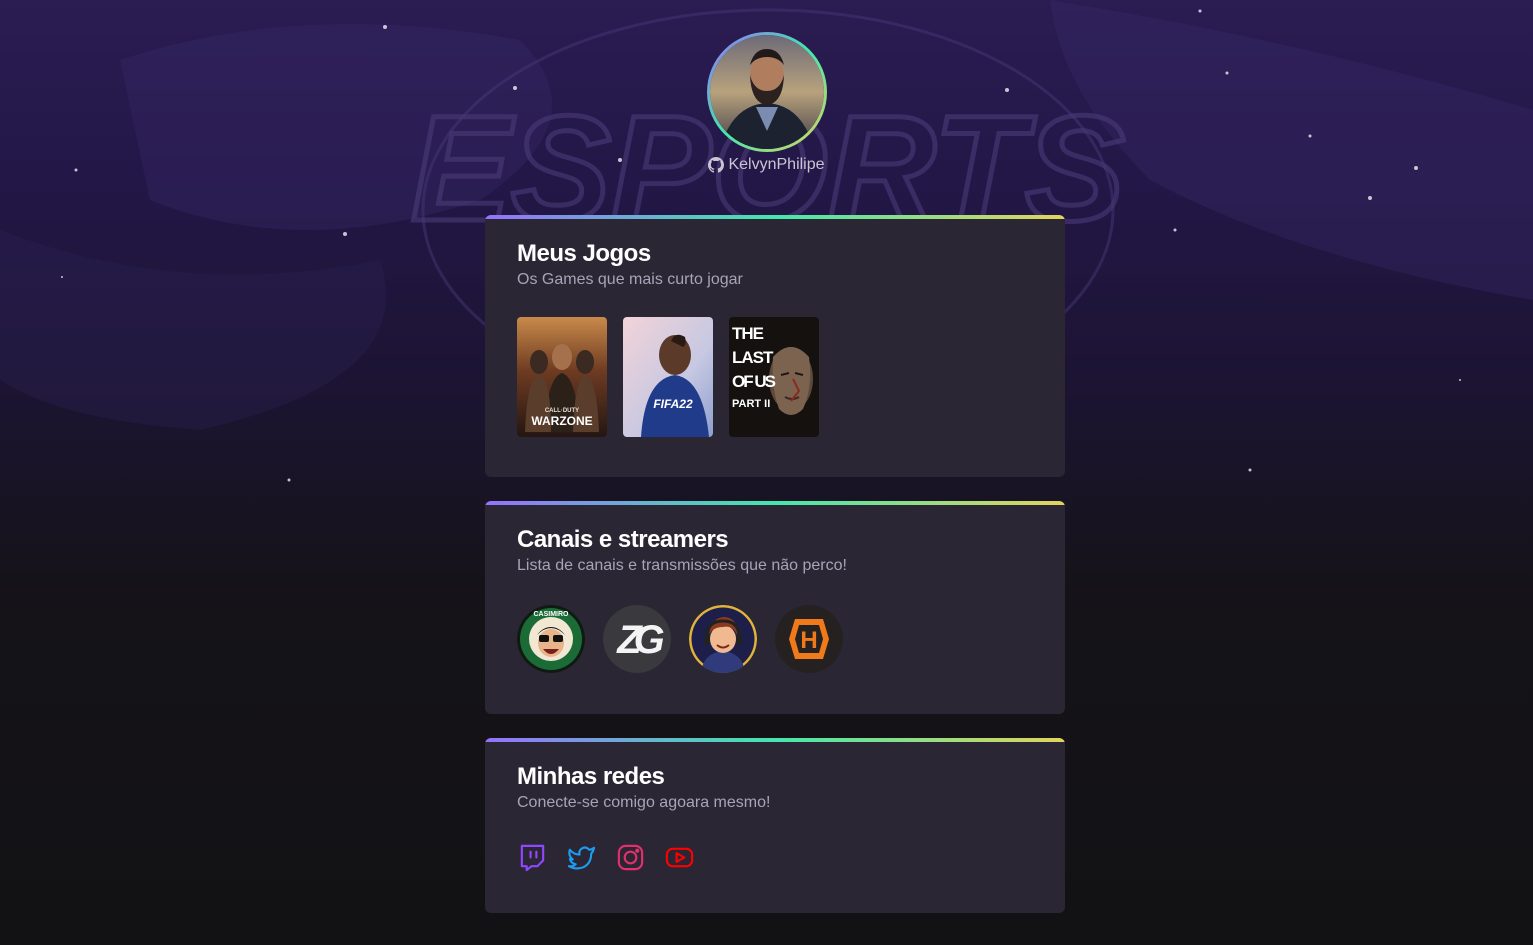 Image resolution: width=1533 pixels, height=945 pixels. What do you see at coordinates (748, 333) in the screenshot?
I see `tlou-title-line-1: THE` at bounding box center [748, 333].